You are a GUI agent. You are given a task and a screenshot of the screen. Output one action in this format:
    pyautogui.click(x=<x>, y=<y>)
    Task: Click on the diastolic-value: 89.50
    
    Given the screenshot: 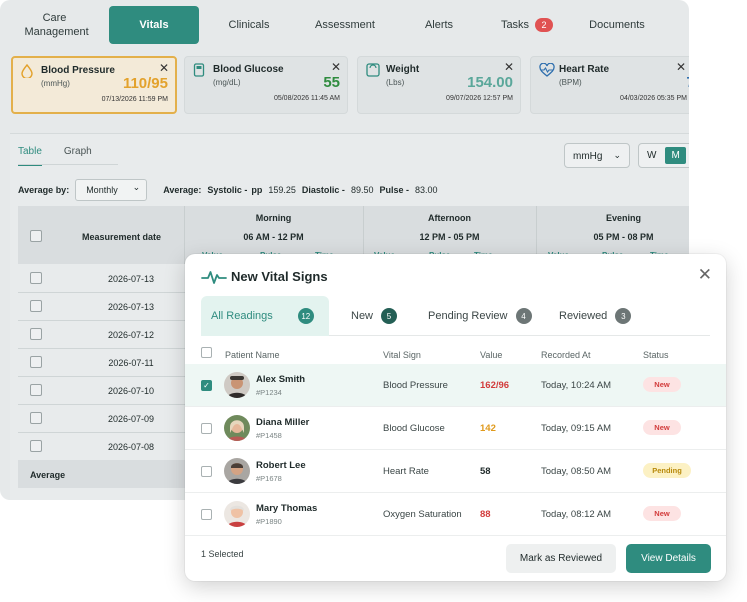 What is the action you would take?
    pyautogui.click(x=362, y=190)
    